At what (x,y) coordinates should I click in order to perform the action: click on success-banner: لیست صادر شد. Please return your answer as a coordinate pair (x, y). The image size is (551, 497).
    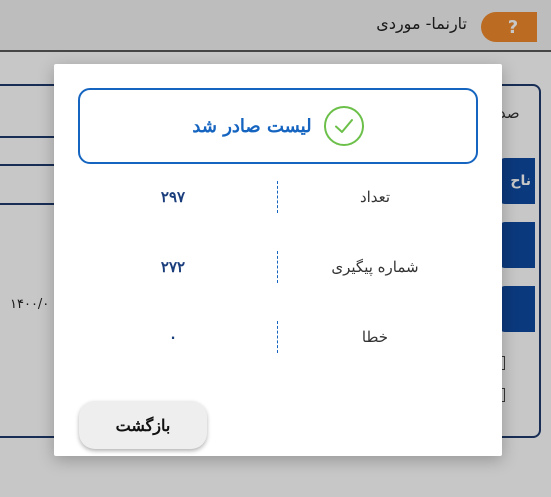
    Looking at the image, I should click on (278, 126).